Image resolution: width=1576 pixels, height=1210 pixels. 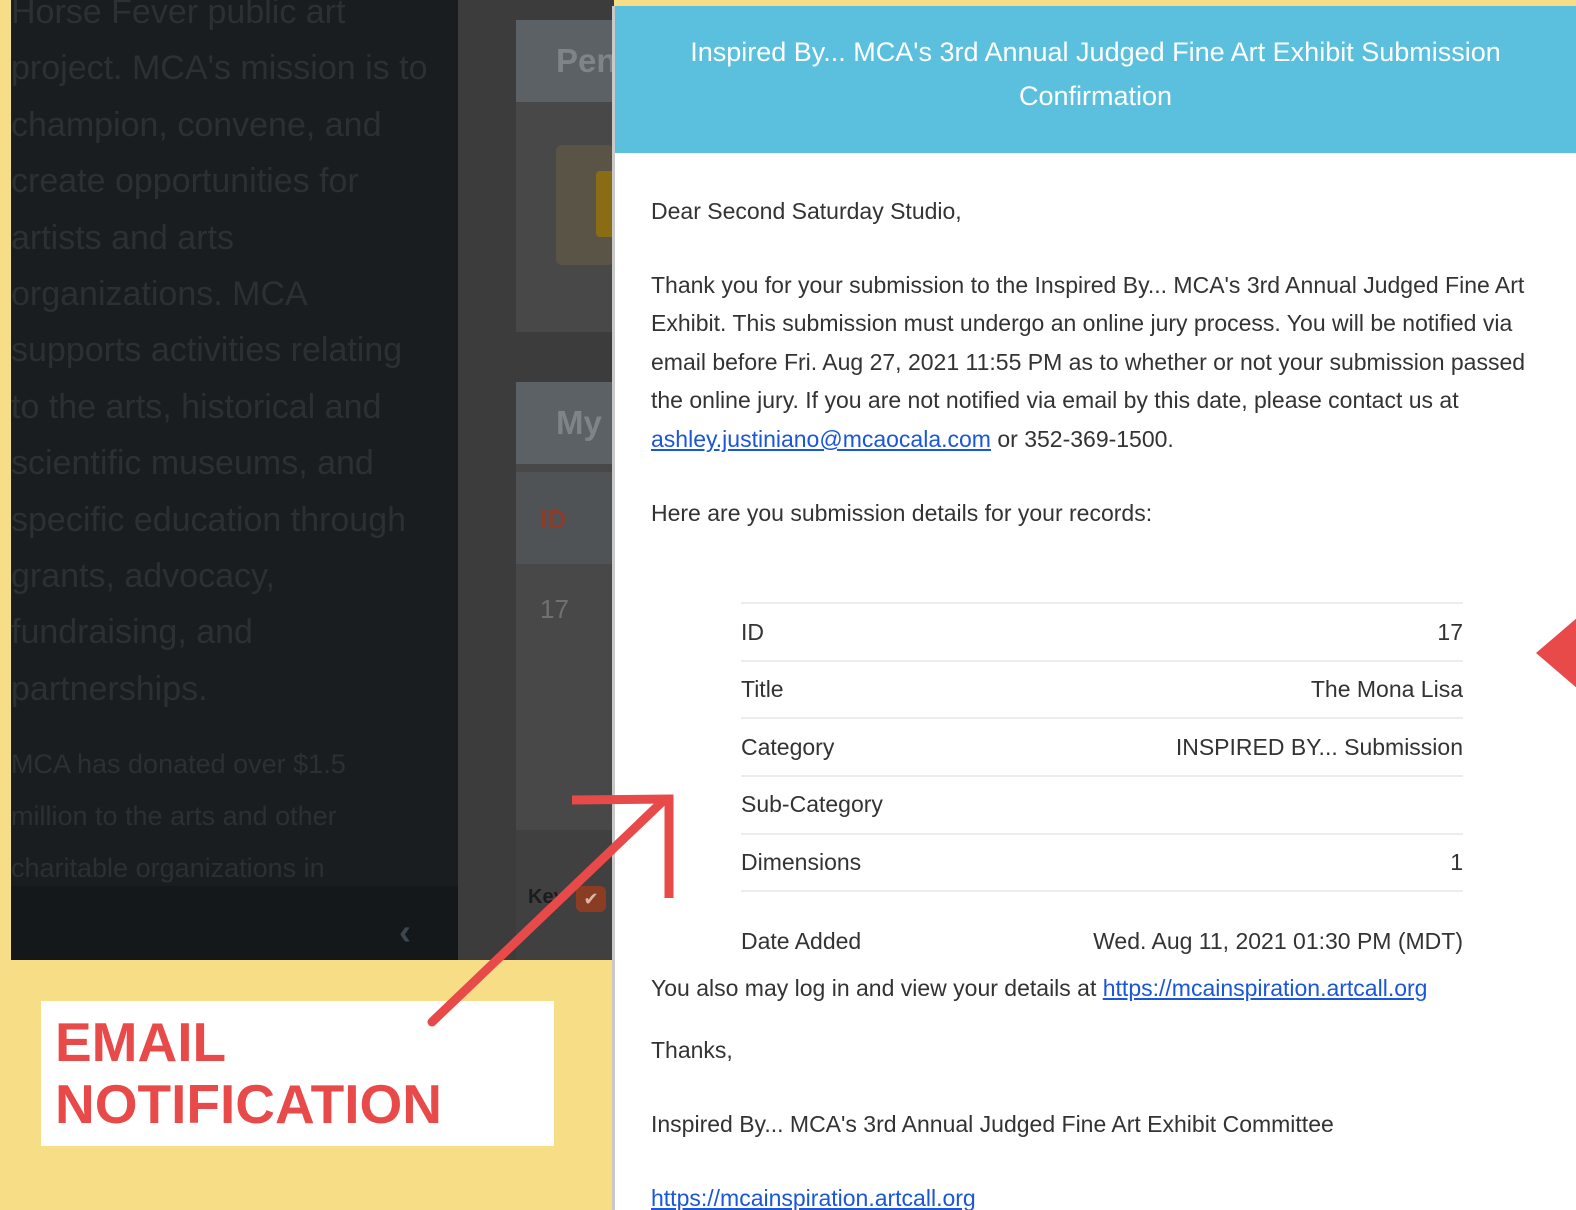 What do you see at coordinates (1202, 804) in the screenshot?
I see `detail-value` at bounding box center [1202, 804].